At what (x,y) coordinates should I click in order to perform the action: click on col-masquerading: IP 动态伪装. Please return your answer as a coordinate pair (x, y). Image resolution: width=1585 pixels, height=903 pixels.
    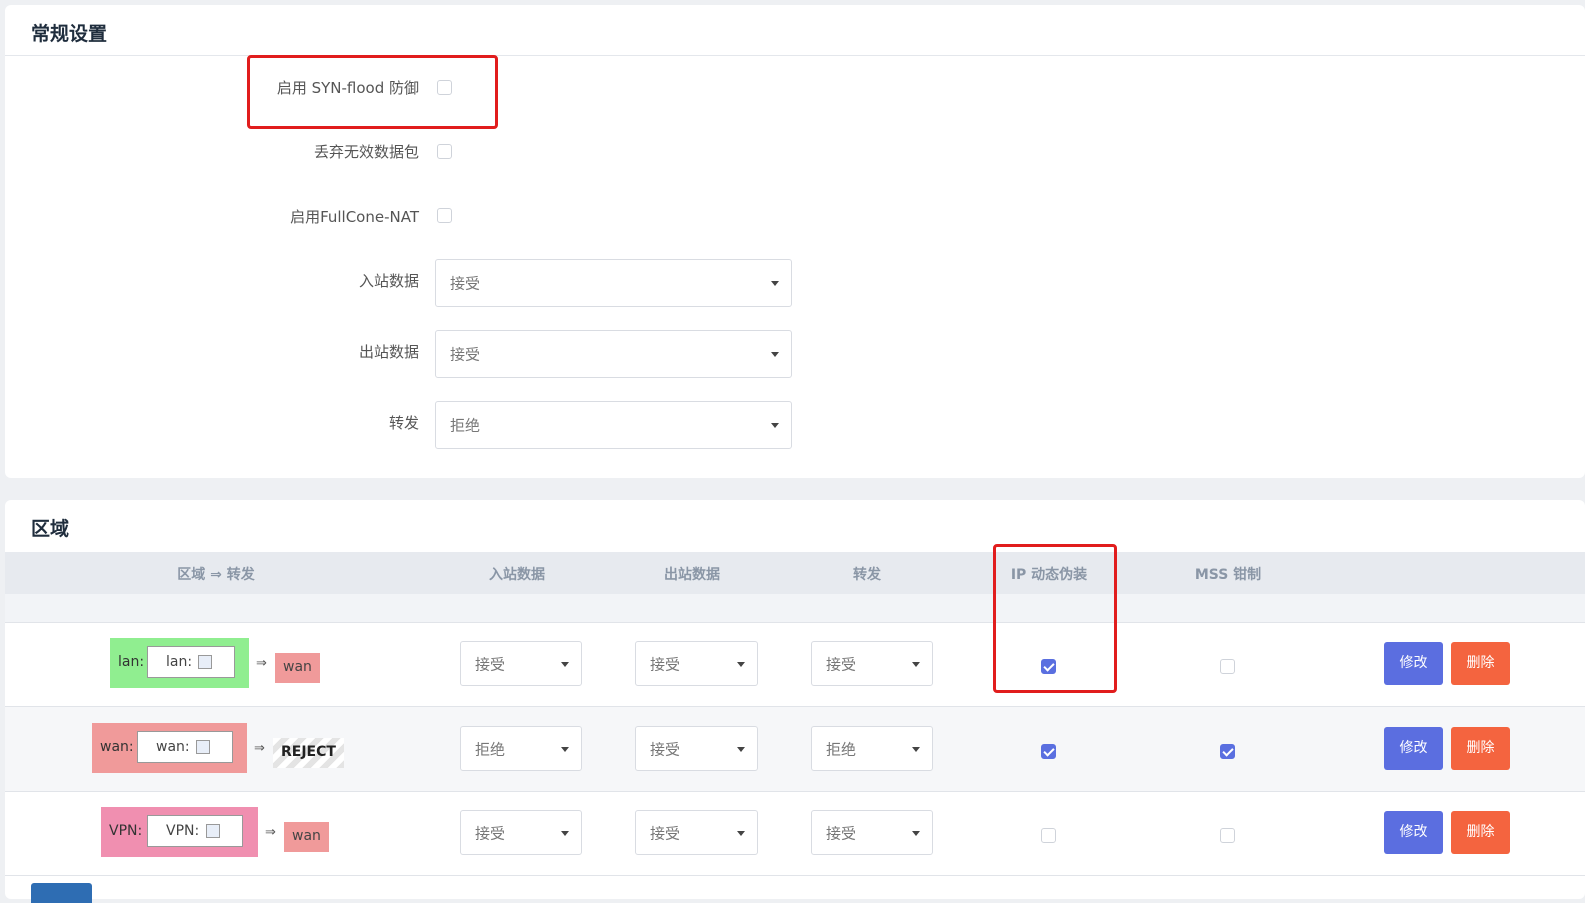
    Looking at the image, I should click on (1049, 575).